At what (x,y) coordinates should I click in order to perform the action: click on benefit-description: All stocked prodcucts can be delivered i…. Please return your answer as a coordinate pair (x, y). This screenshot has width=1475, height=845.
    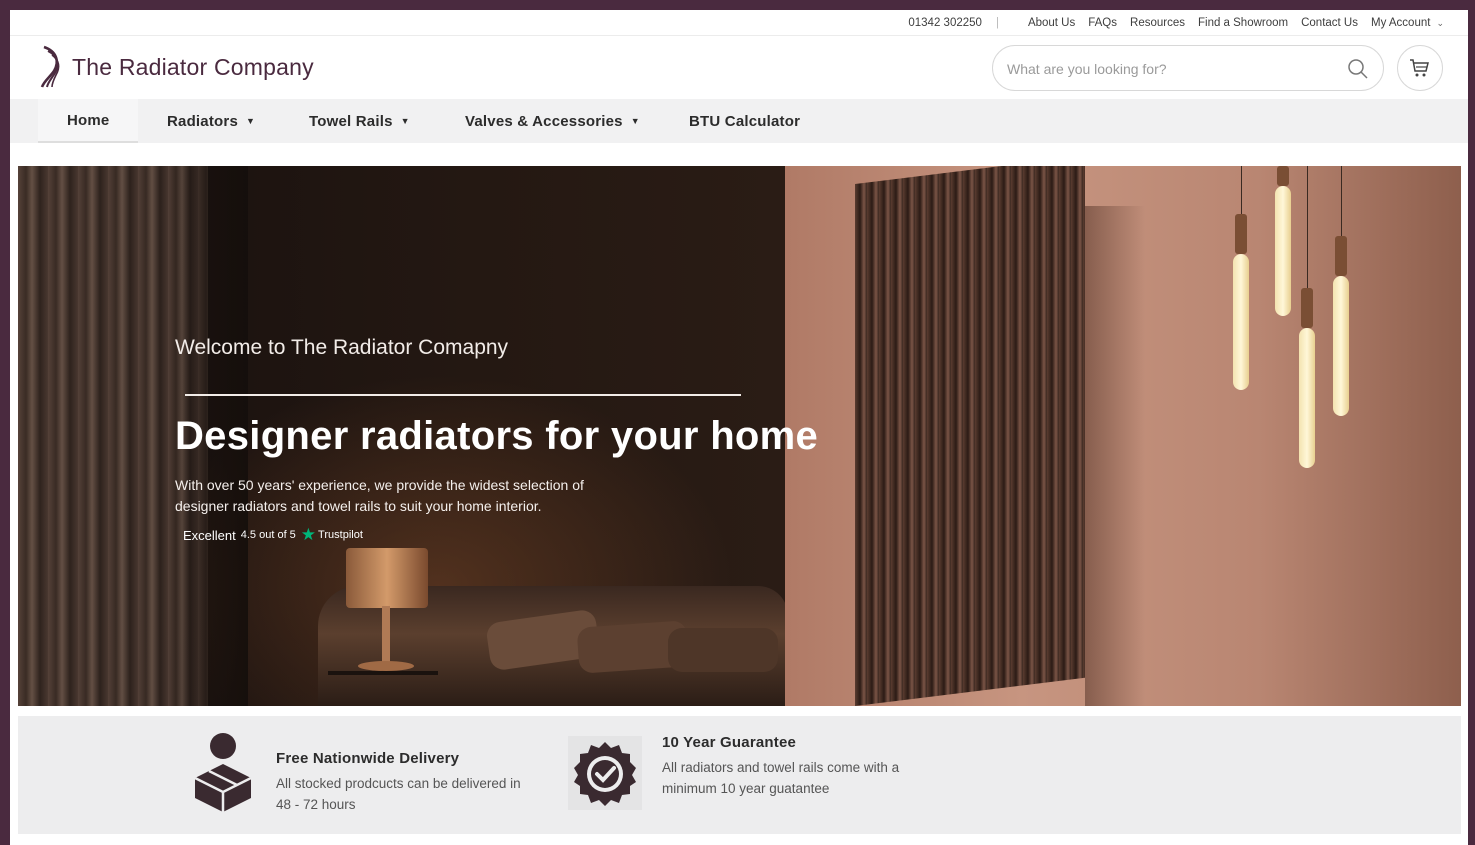
    Looking at the image, I should click on (398, 794).